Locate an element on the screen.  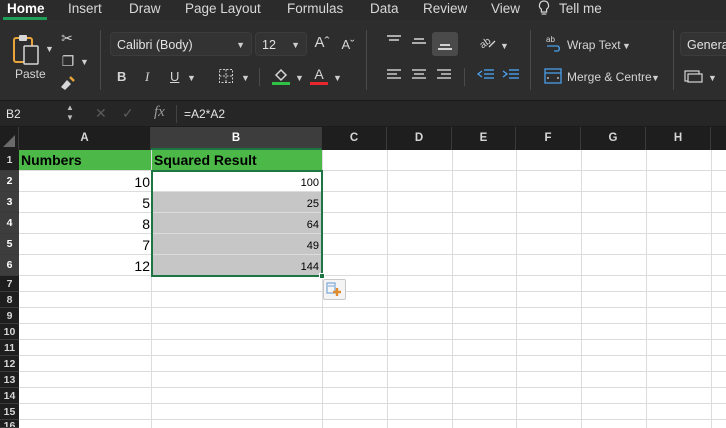
tab-review: Review is located at coordinates (445, 8).